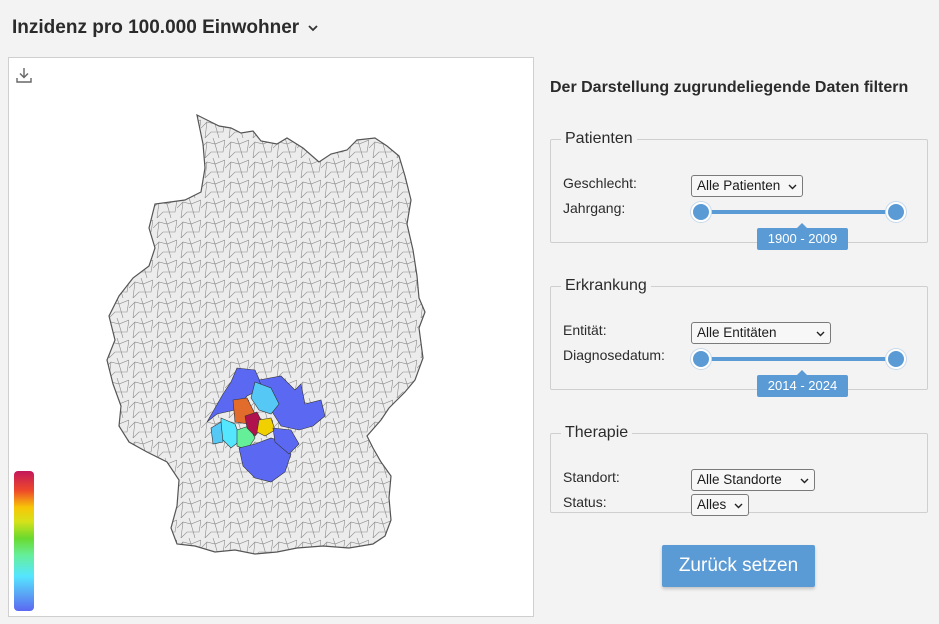 The image size is (939, 624). I want to click on standort-value: Alle Standorte, so click(739, 479).